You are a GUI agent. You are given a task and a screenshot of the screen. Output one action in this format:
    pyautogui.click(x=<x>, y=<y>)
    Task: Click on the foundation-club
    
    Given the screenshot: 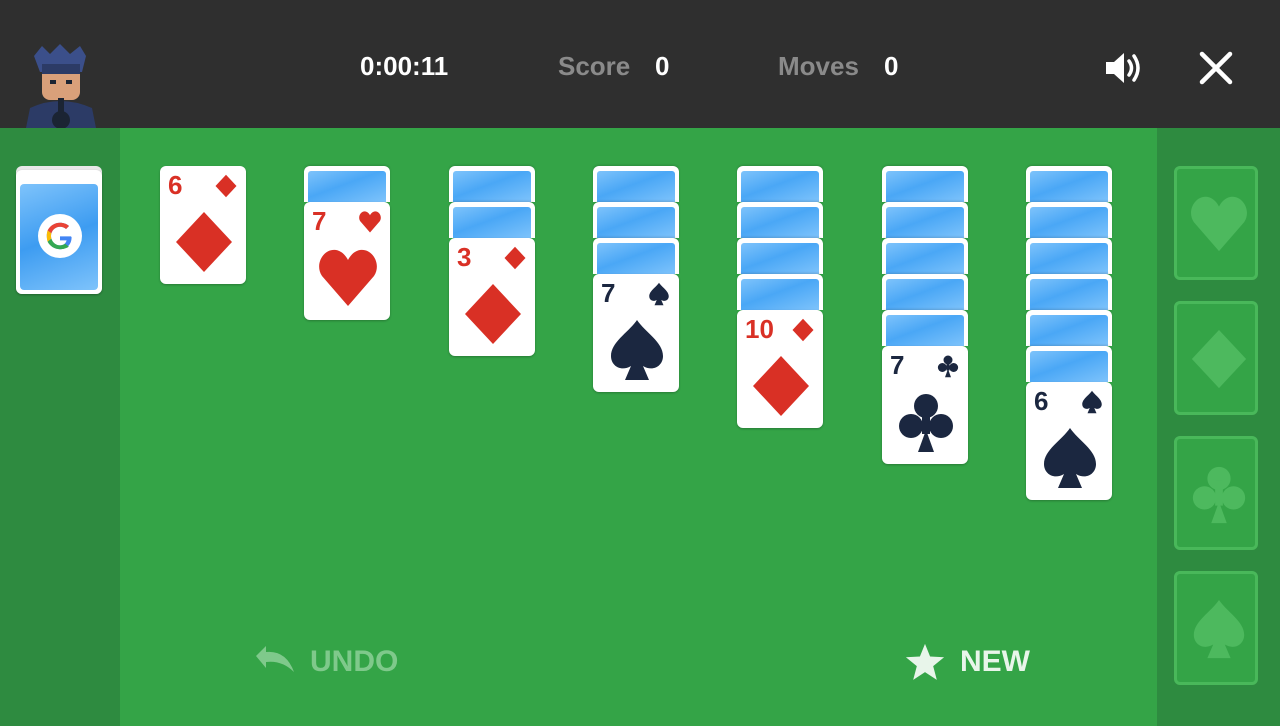 What is the action you would take?
    pyautogui.click(x=1216, y=493)
    